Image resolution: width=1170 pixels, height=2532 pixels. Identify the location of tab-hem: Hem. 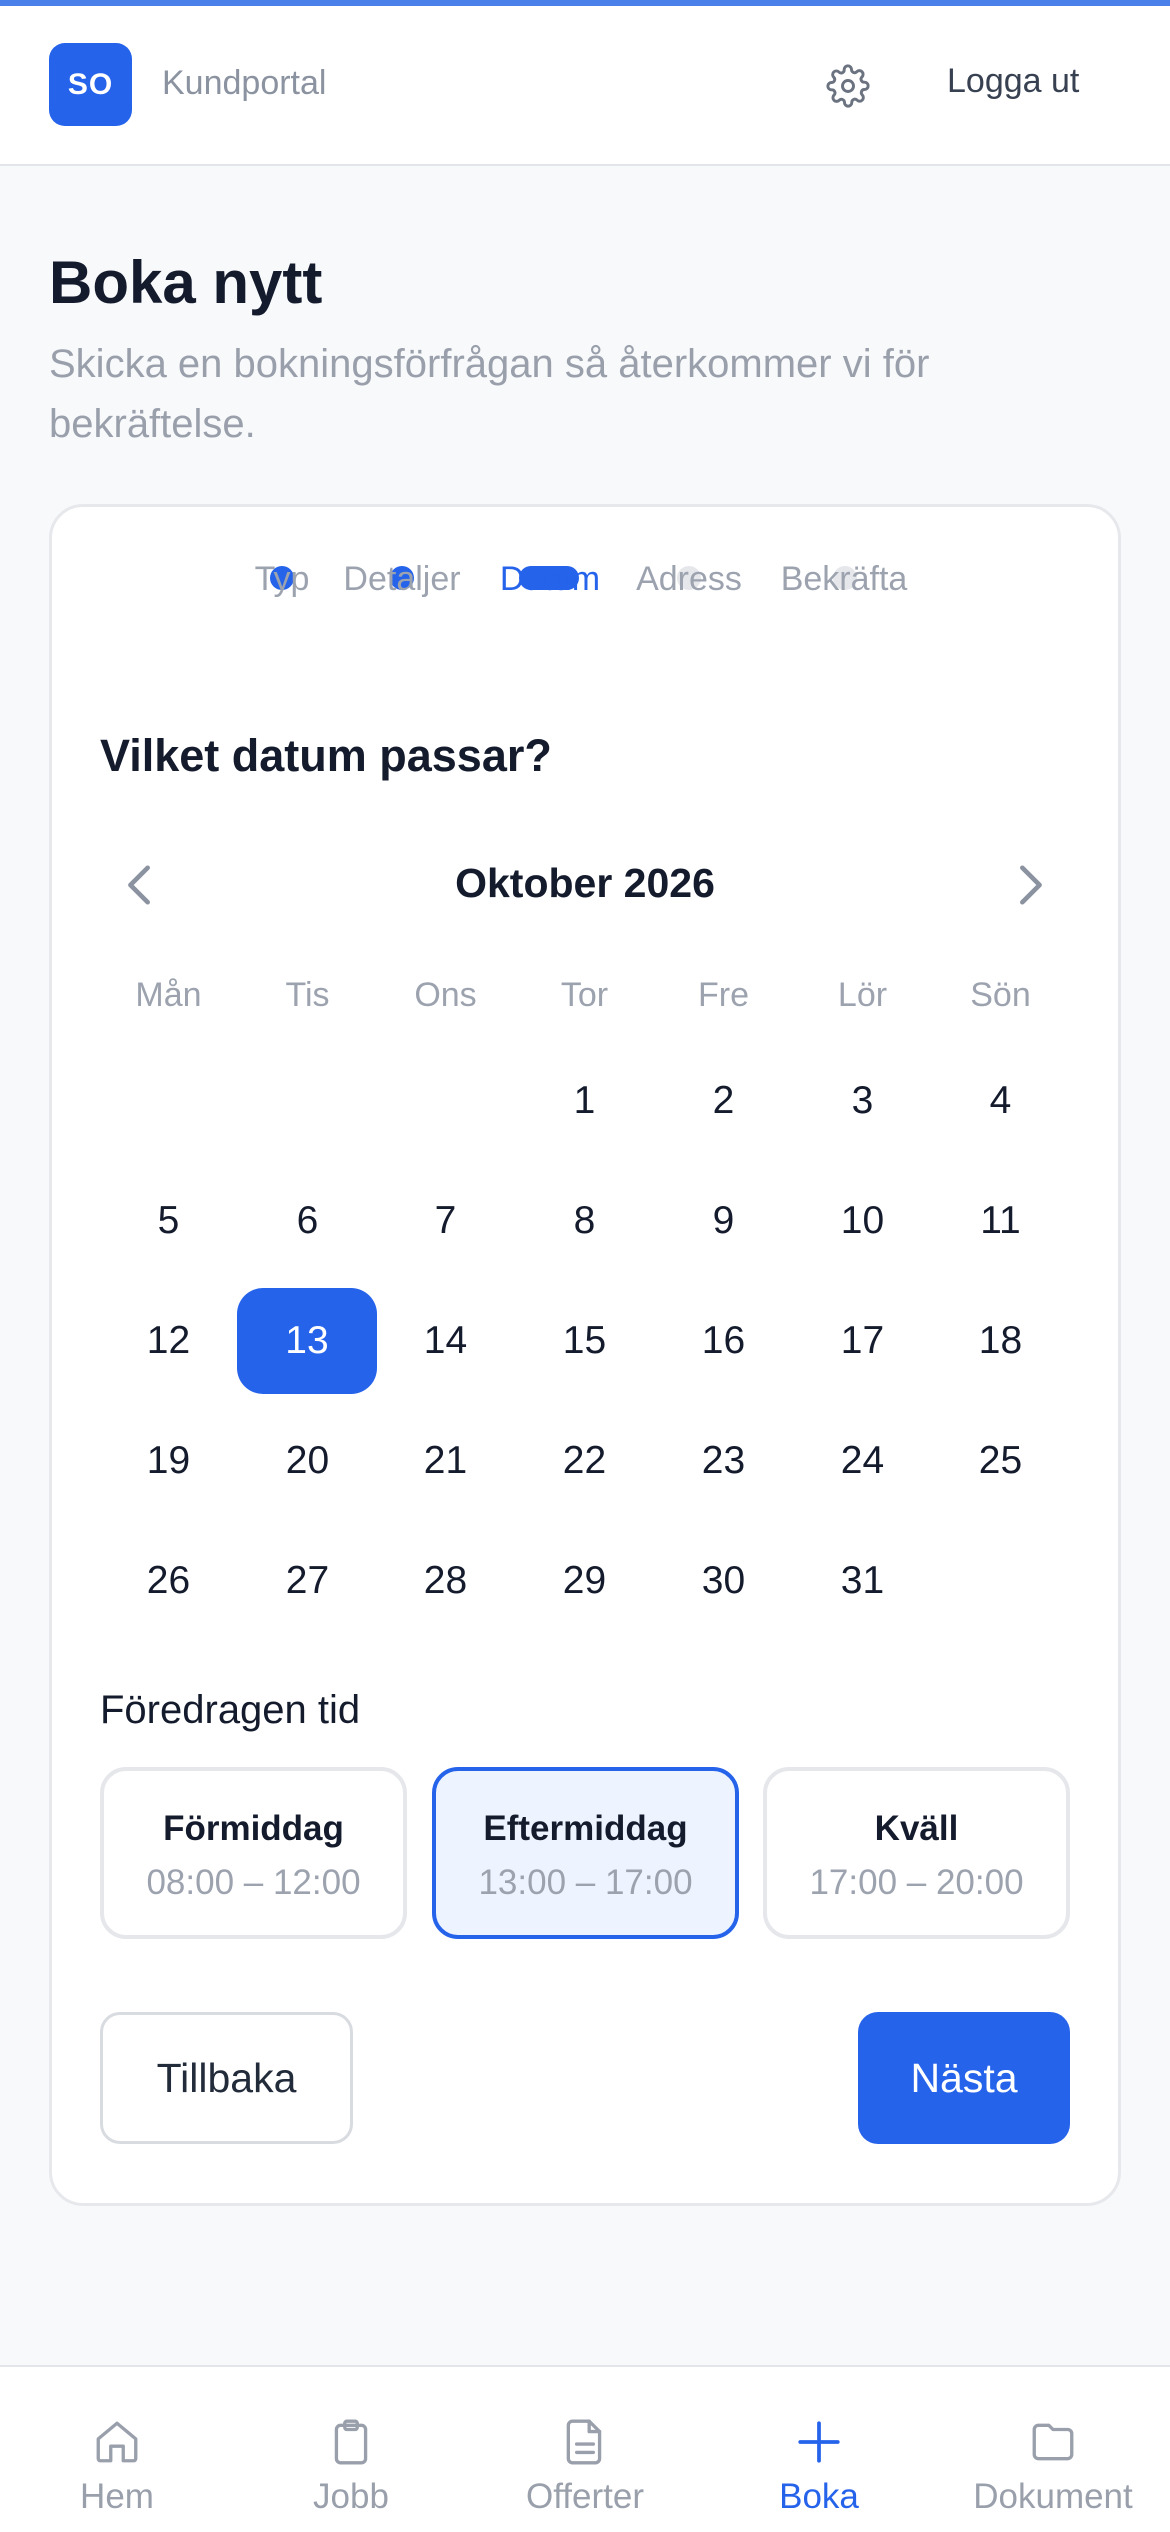
(117, 2449).